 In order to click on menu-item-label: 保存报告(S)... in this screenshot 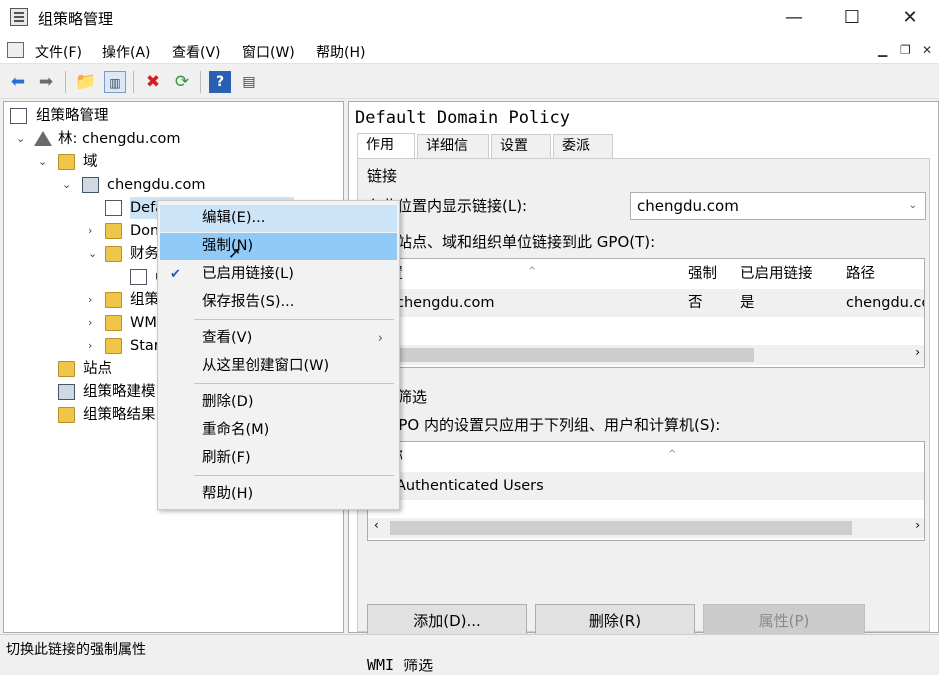, I will do `click(248, 302)`.